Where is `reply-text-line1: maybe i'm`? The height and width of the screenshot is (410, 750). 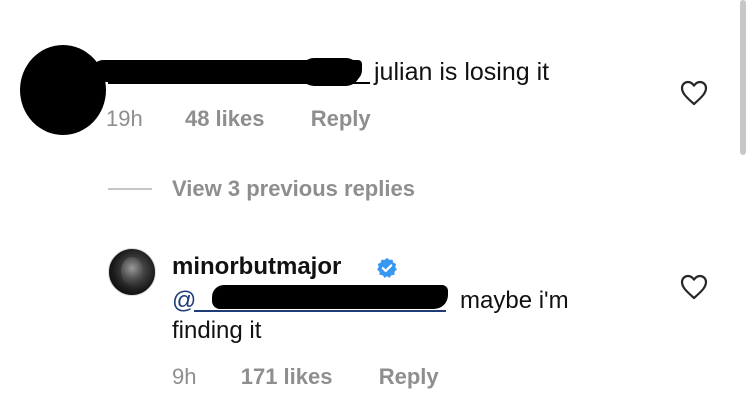 reply-text-line1: maybe i'm is located at coordinates (514, 300).